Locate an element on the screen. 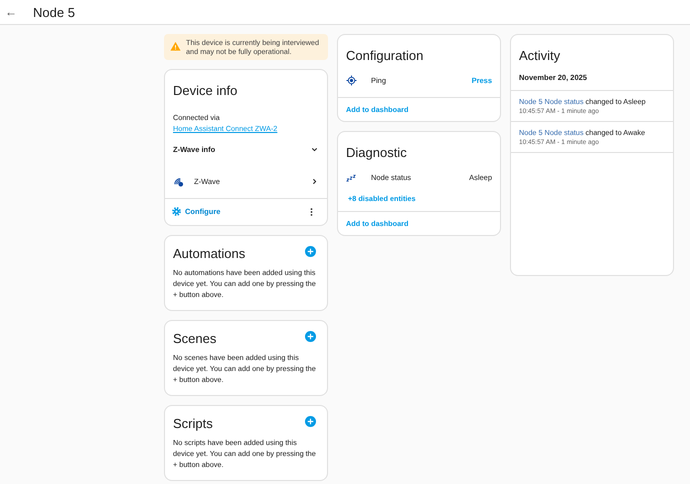 This screenshot has width=690, height=484. page-title: Node 5 is located at coordinates (54, 12).